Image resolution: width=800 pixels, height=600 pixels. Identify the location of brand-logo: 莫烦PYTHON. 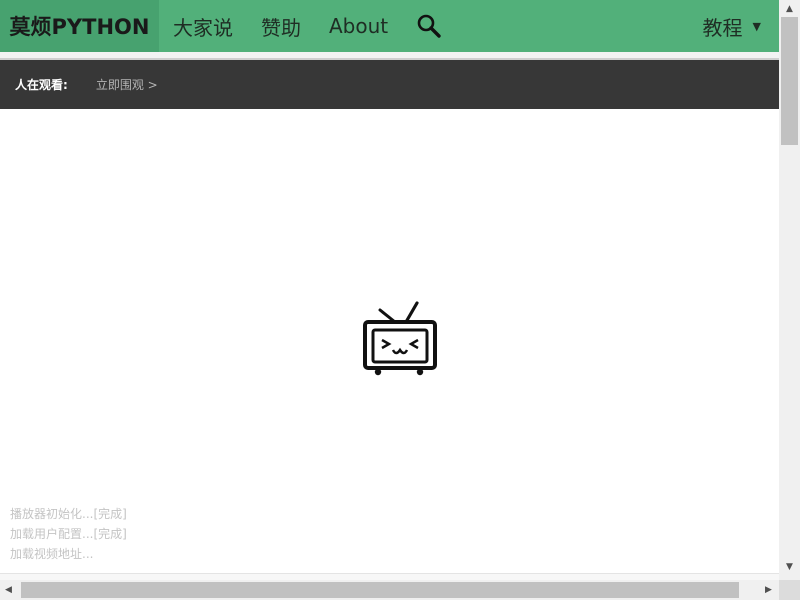
(79, 26).